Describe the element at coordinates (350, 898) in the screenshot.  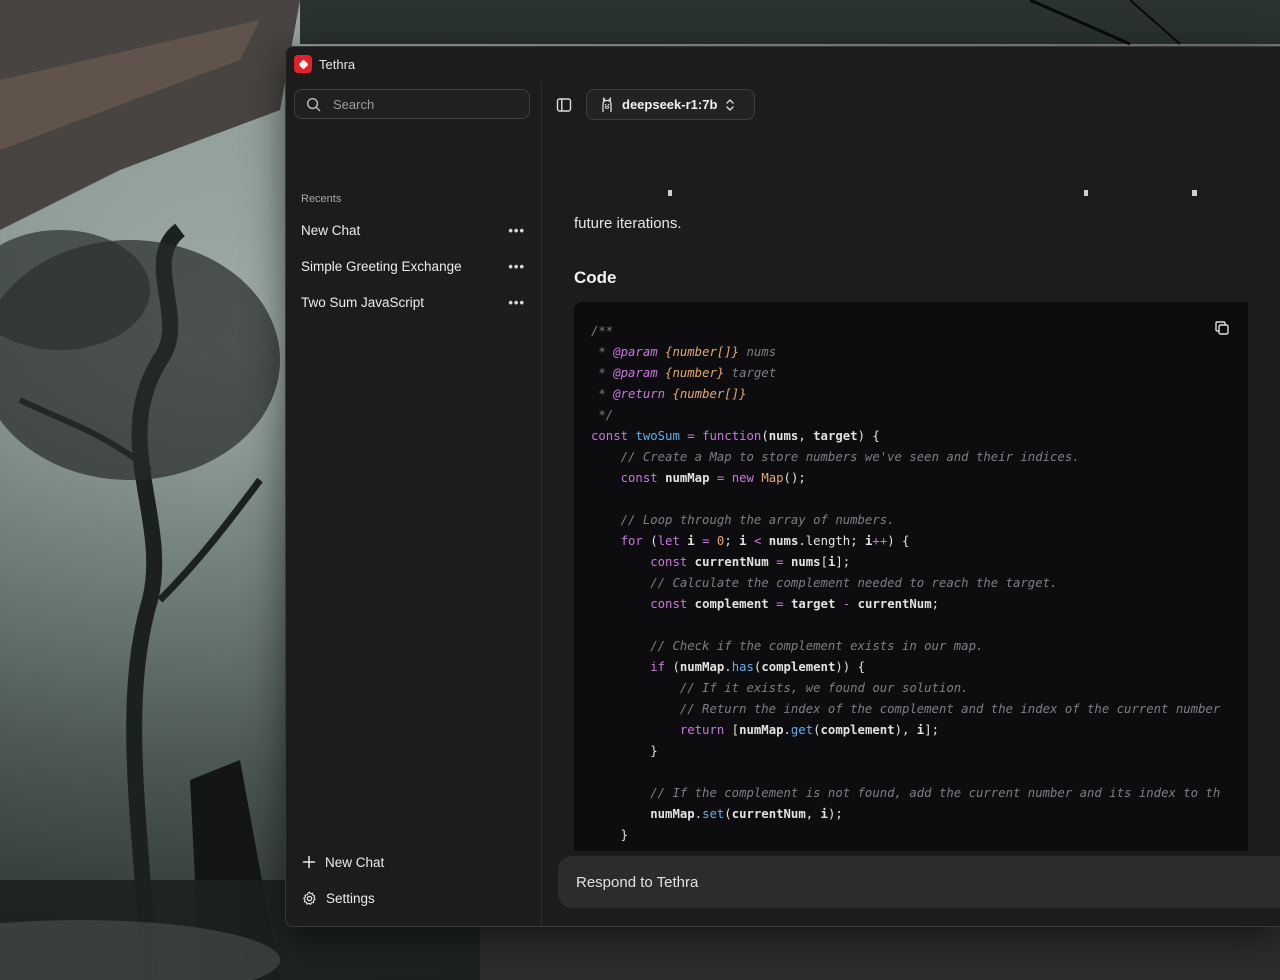
I see `settings-label: Settings` at that location.